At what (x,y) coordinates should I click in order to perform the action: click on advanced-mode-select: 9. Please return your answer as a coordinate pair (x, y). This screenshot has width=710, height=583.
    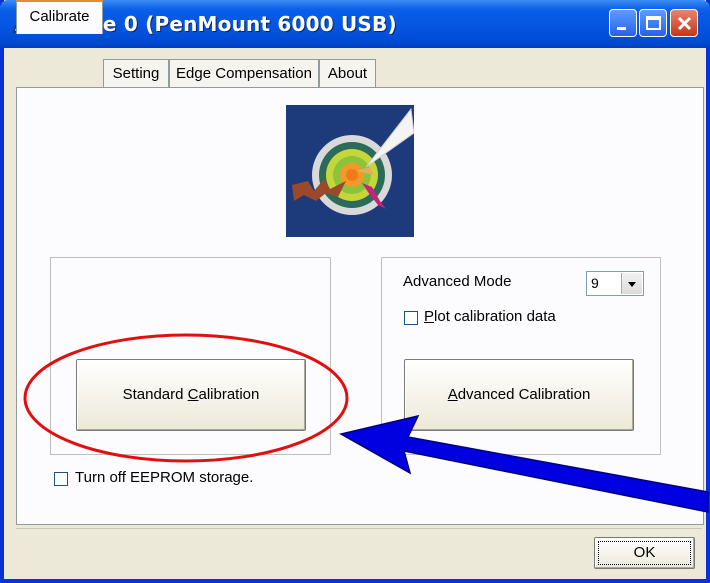
    Looking at the image, I should click on (615, 283).